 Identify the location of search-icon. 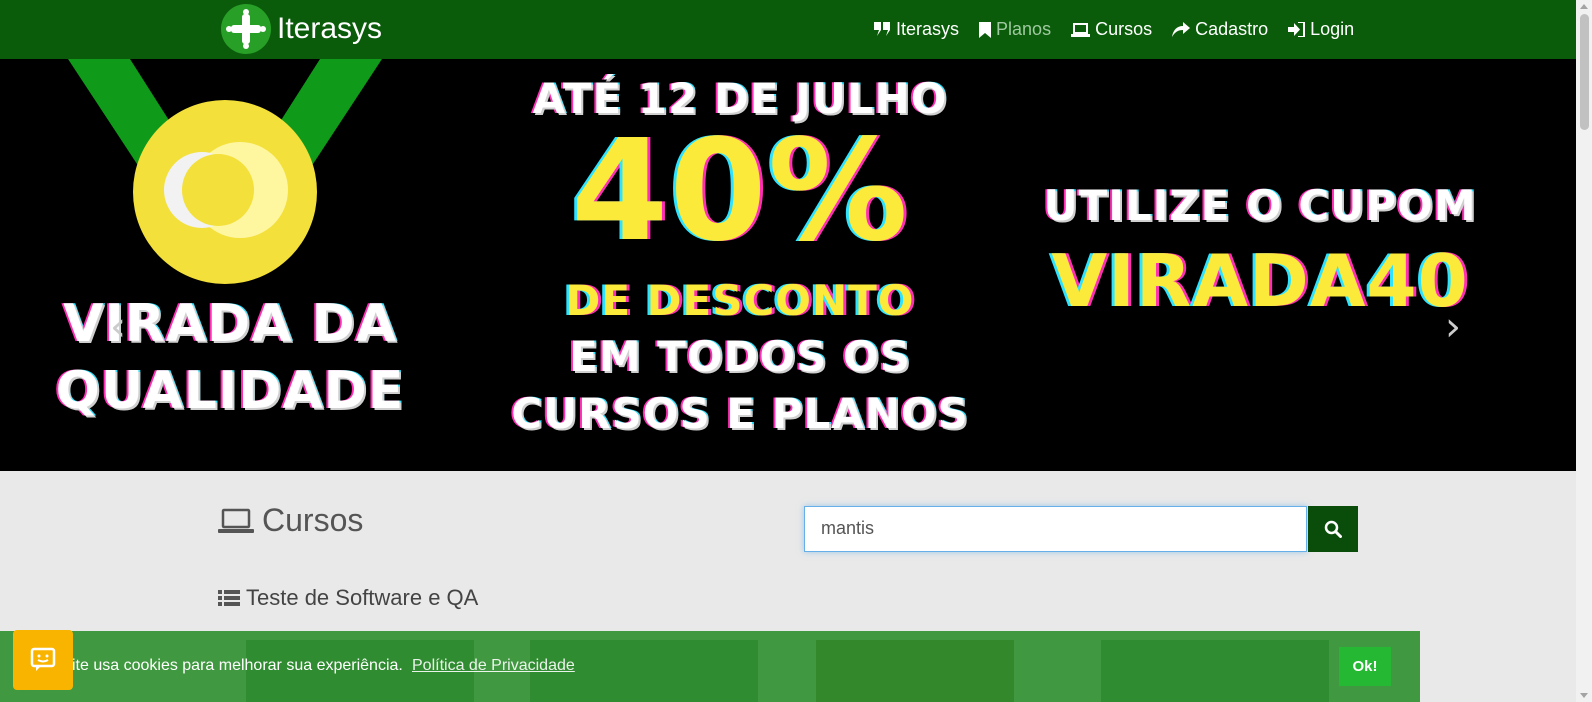
(1333, 529).